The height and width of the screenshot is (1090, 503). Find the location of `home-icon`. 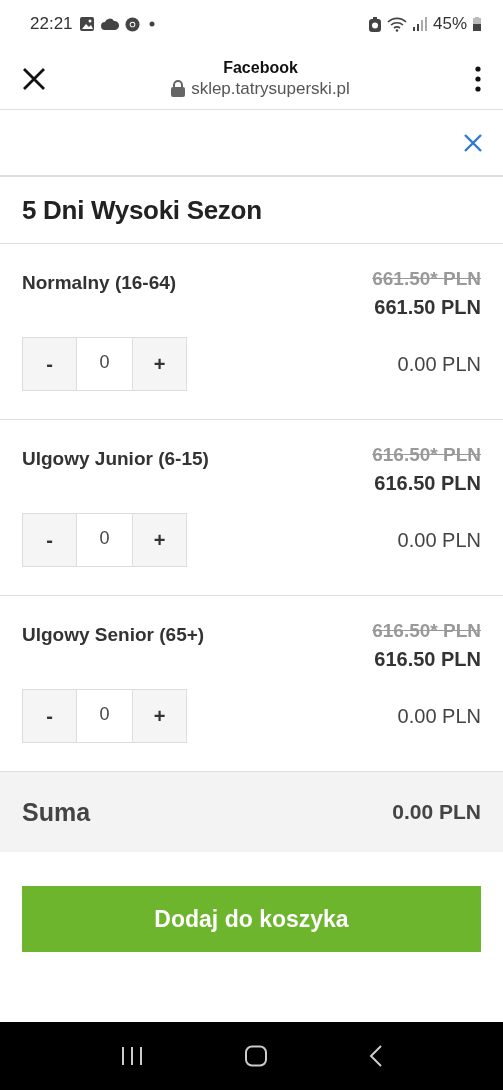

home-icon is located at coordinates (255, 1056).